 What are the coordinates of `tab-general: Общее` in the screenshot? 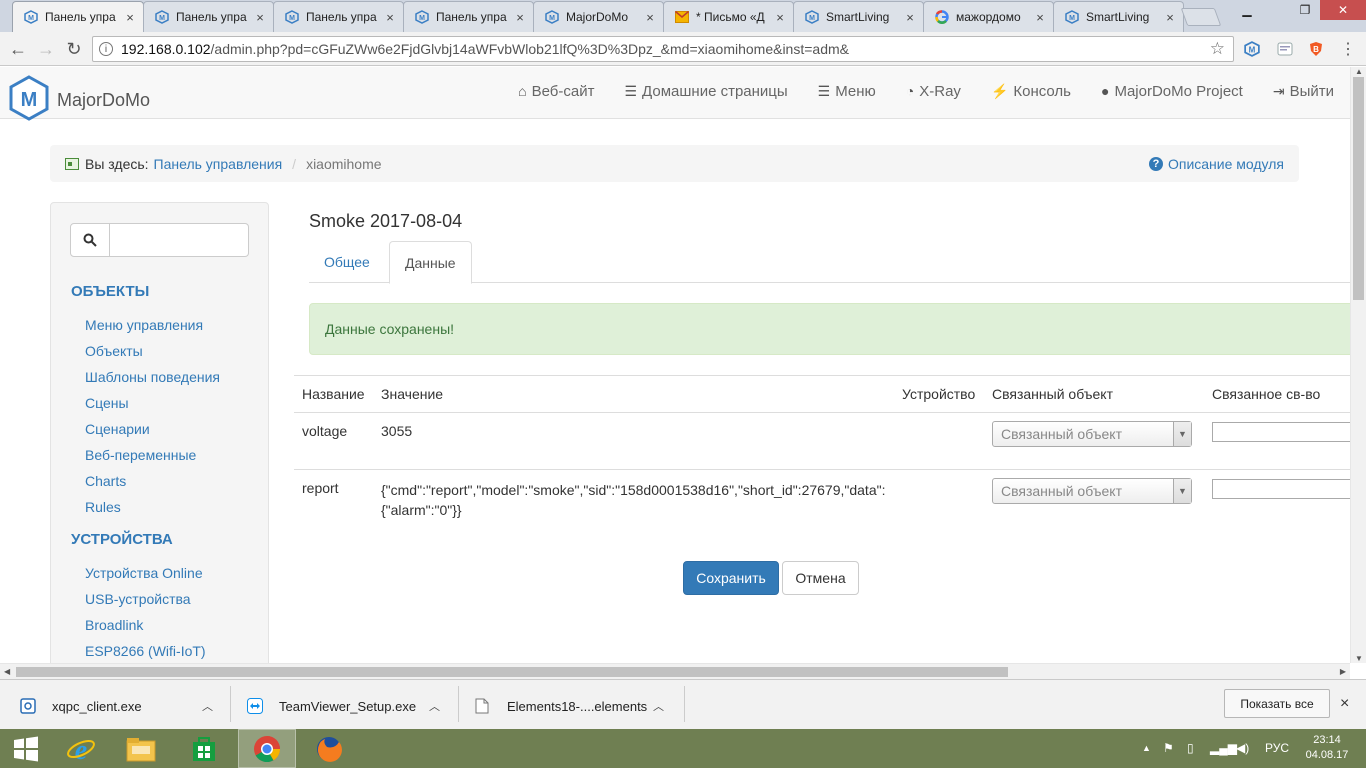 It's located at (347, 262).